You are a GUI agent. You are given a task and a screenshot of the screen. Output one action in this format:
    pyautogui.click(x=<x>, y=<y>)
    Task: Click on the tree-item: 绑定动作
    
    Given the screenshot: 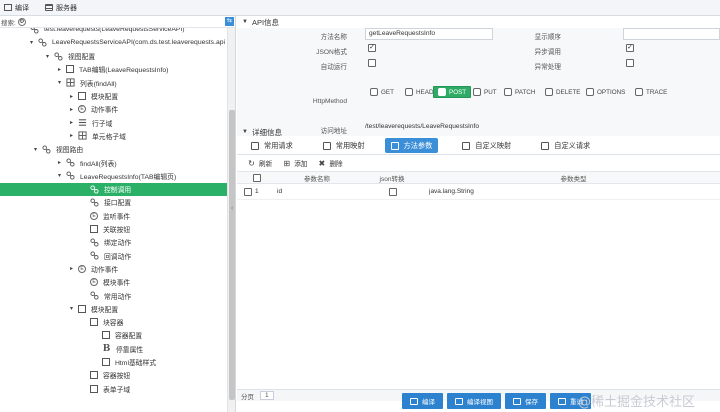 What is the action you would take?
    pyautogui.click(x=113, y=242)
    